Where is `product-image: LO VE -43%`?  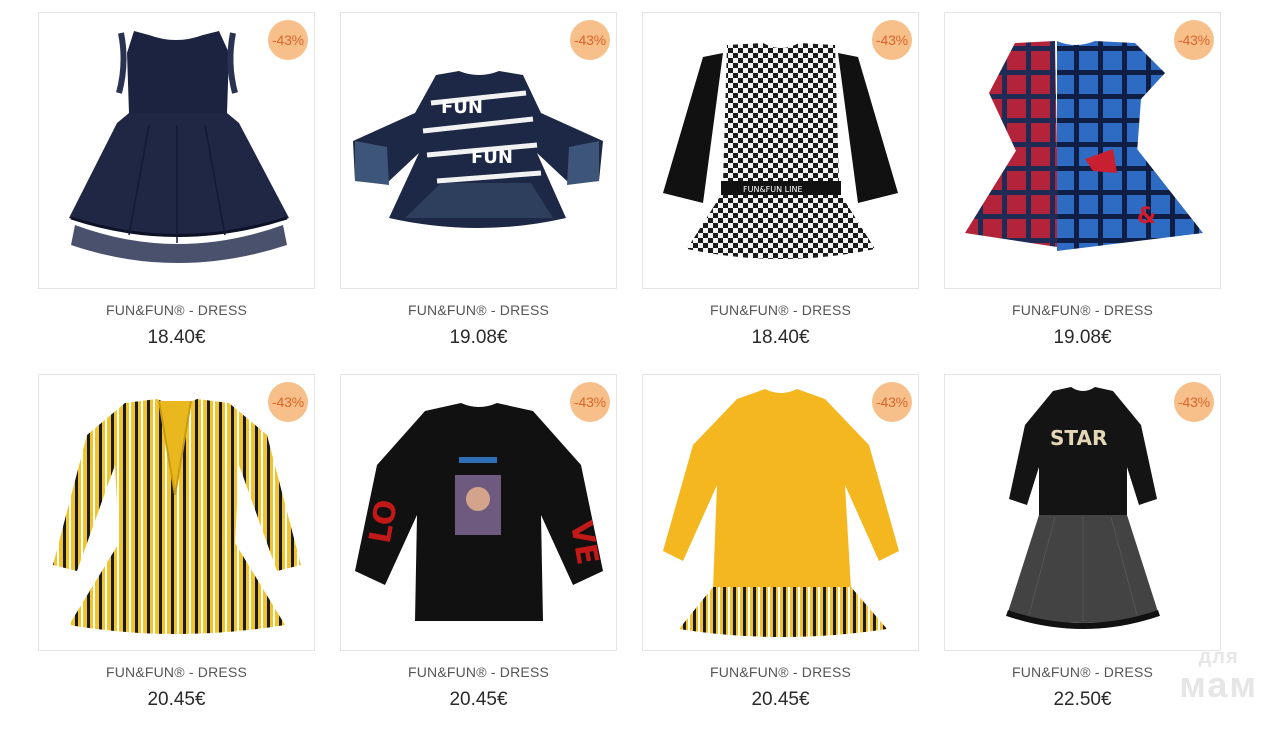 product-image: LO VE -43% is located at coordinates (478, 512).